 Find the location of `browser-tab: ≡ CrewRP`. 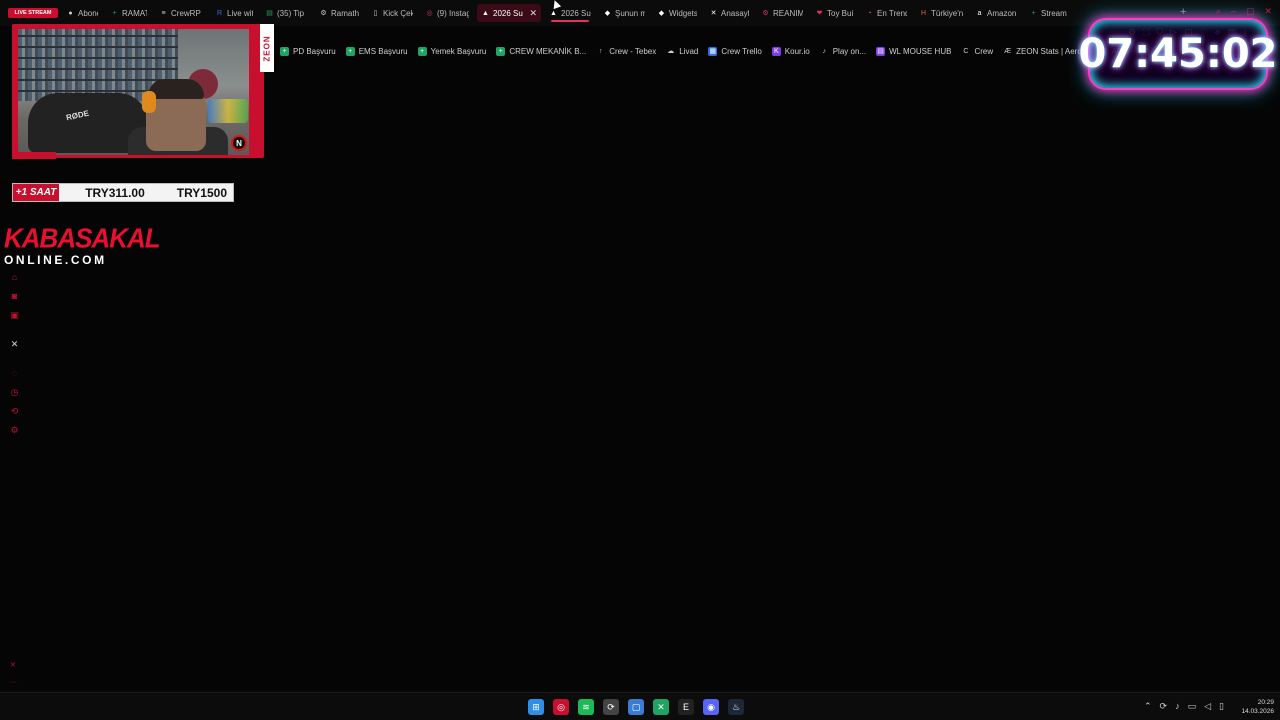

browser-tab: ≡ CrewRP is located at coordinates (181, 13).